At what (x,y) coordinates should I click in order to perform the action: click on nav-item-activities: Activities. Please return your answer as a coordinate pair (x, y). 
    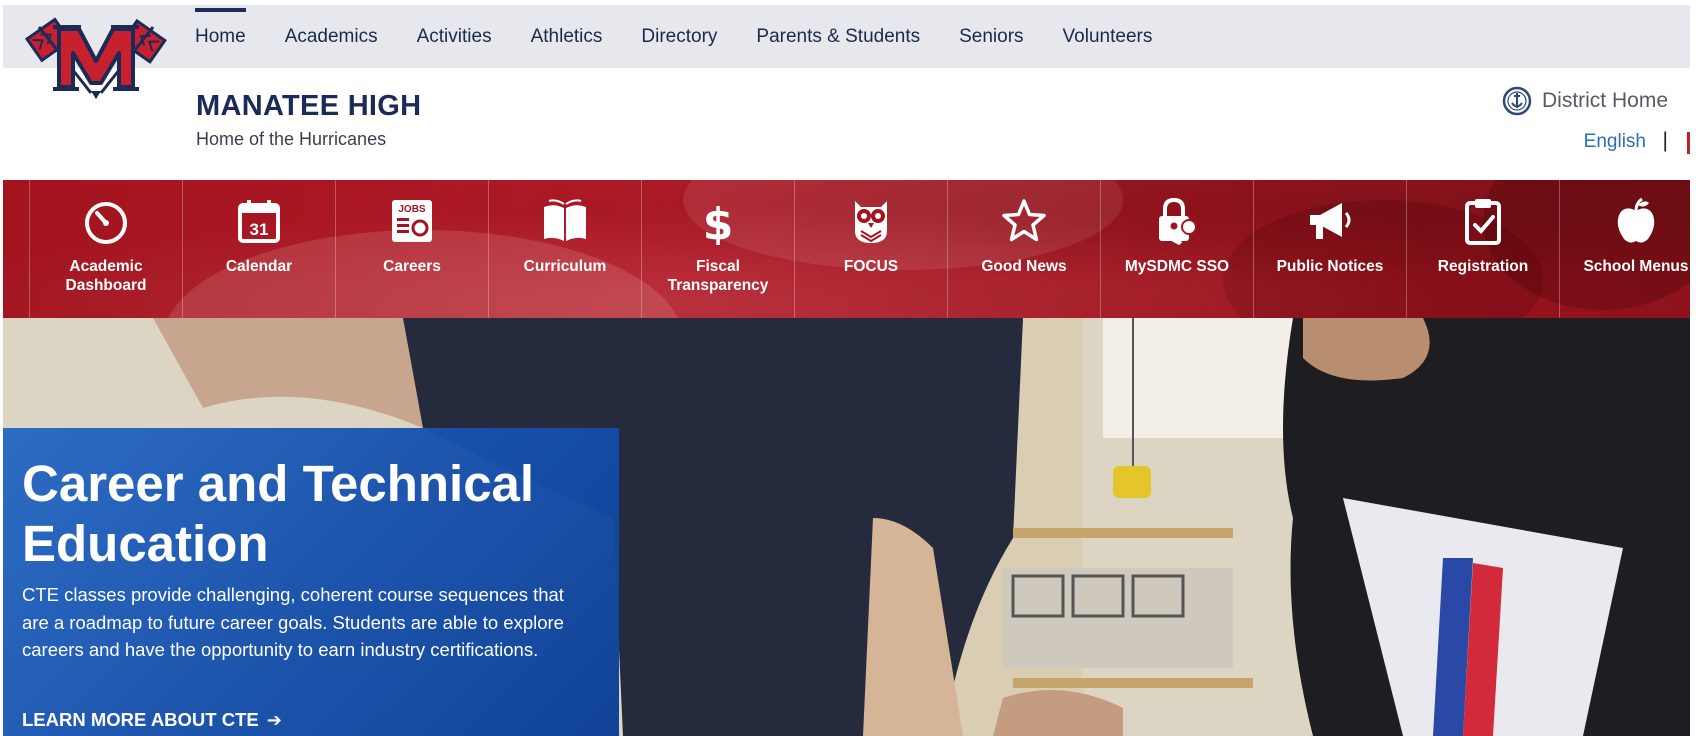
    Looking at the image, I should click on (454, 36).